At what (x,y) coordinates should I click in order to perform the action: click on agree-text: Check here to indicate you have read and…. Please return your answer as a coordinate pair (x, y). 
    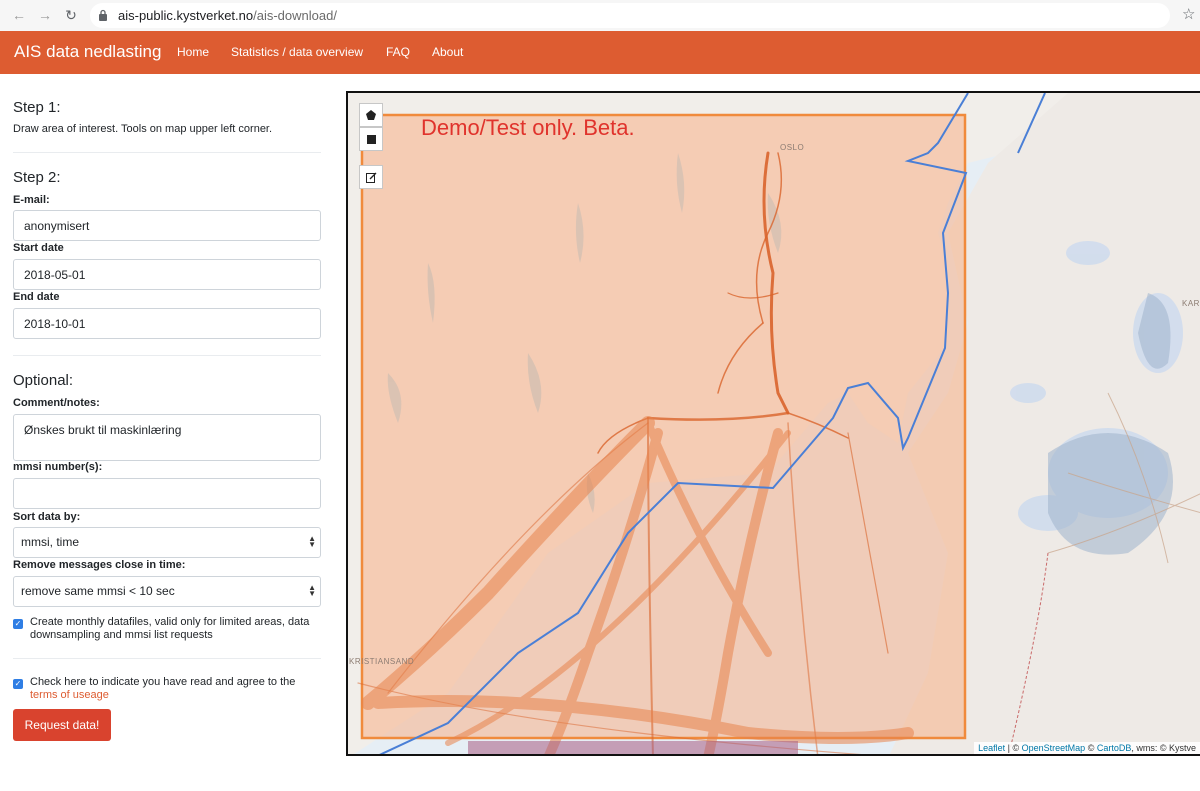
    Looking at the image, I should click on (163, 688).